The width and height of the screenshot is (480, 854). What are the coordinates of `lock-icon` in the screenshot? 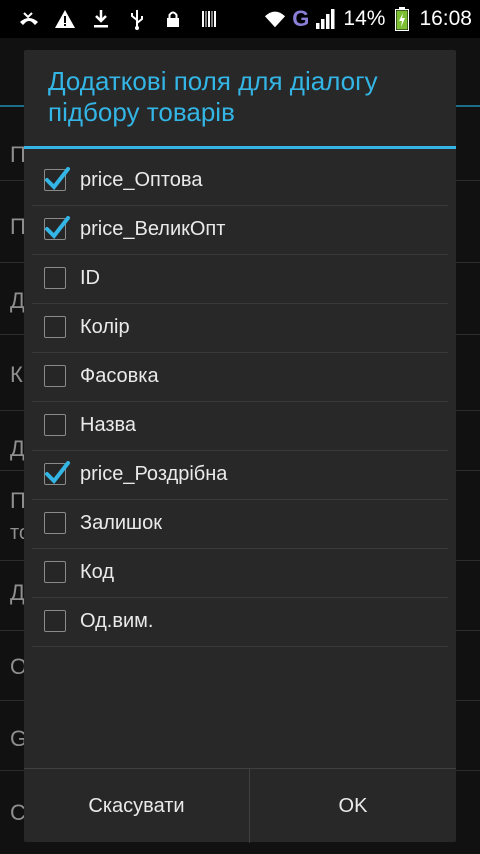 It's located at (173, 19).